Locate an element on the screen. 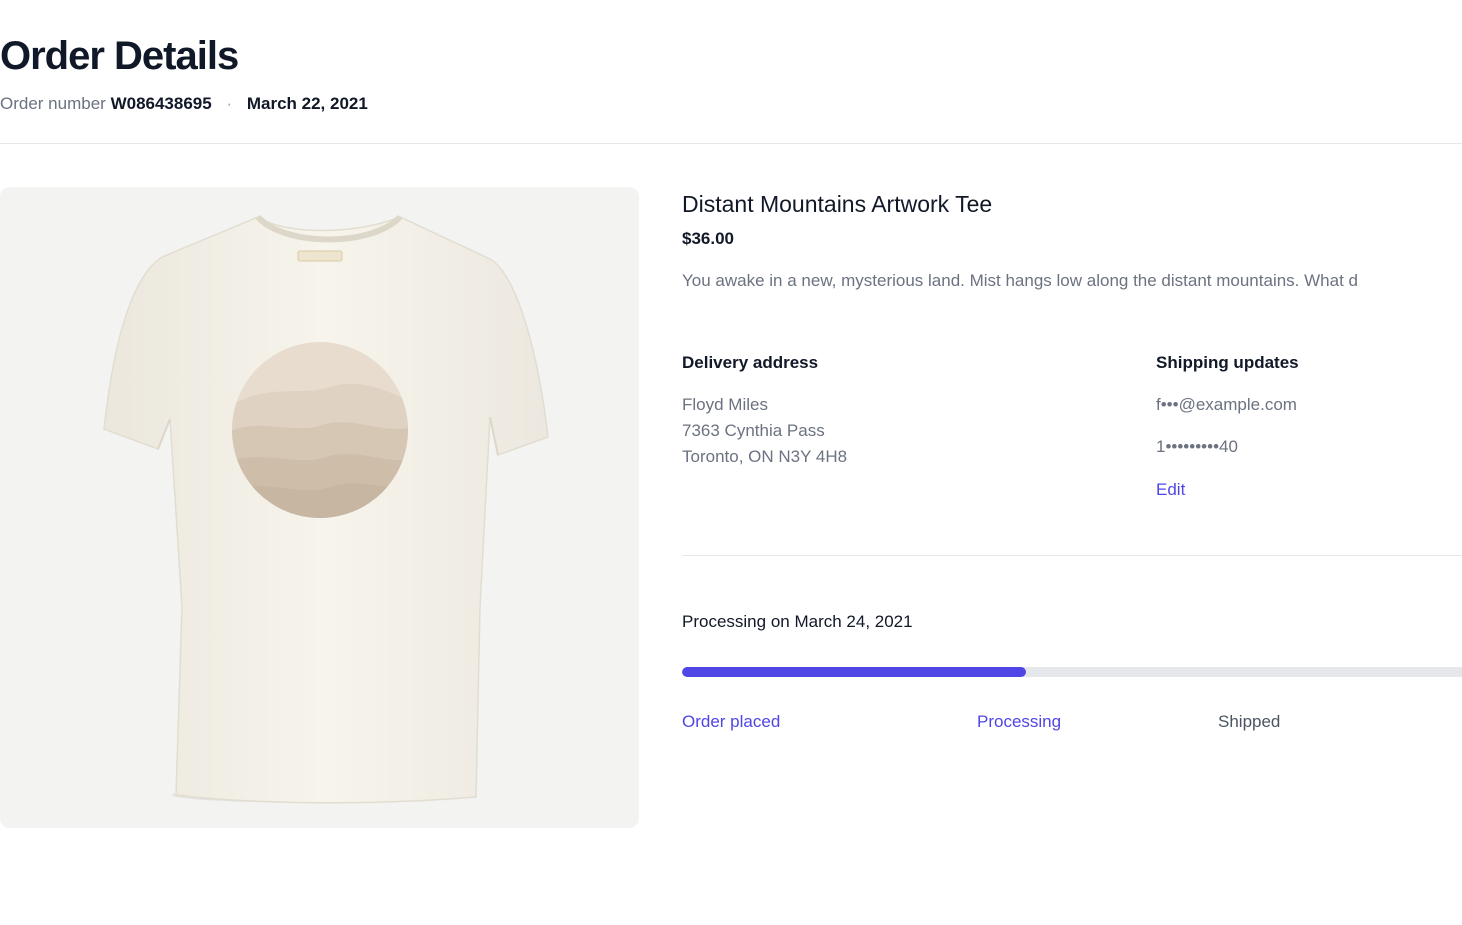  order-progress-fill is located at coordinates (854, 672).